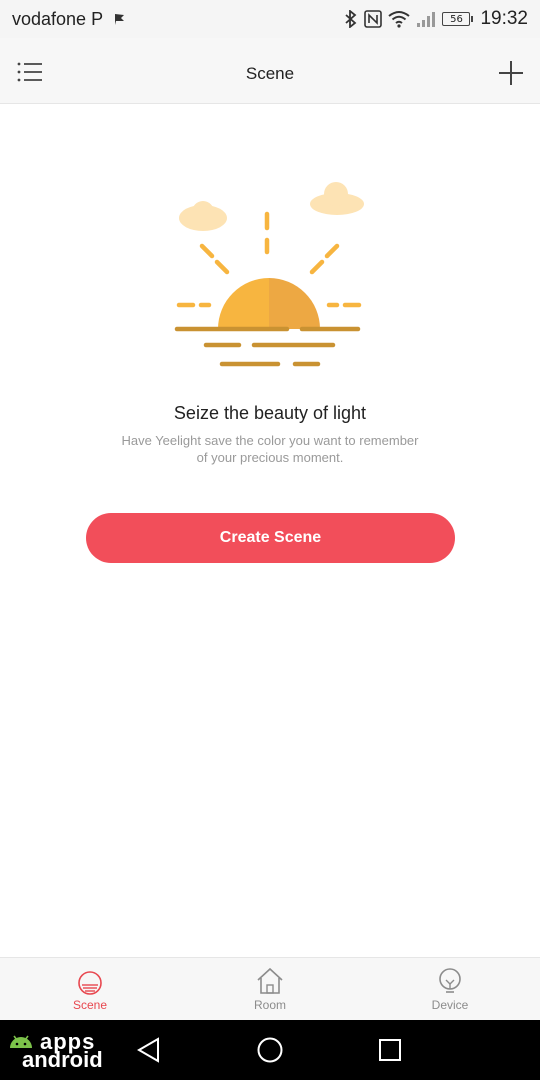 The height and width of the screenshot is (1080, 540). Describe the element at coordinates (373, 19) in the screenshot. I see `nfc-icon` at that location.